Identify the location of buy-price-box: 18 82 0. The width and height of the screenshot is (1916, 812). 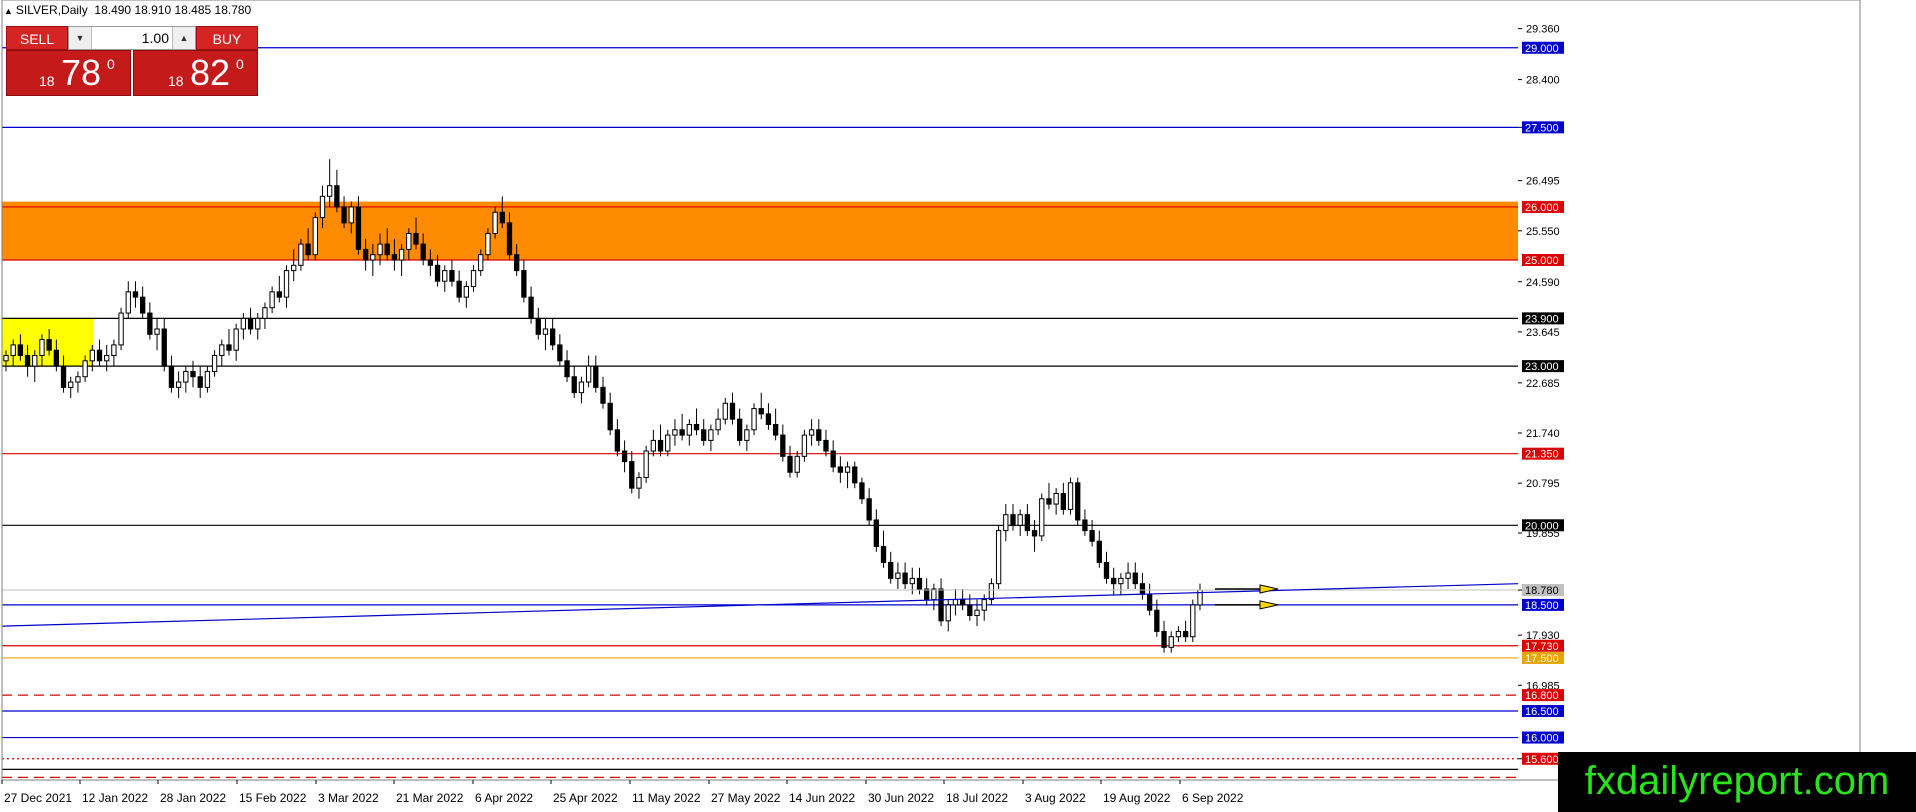
(195, 73).